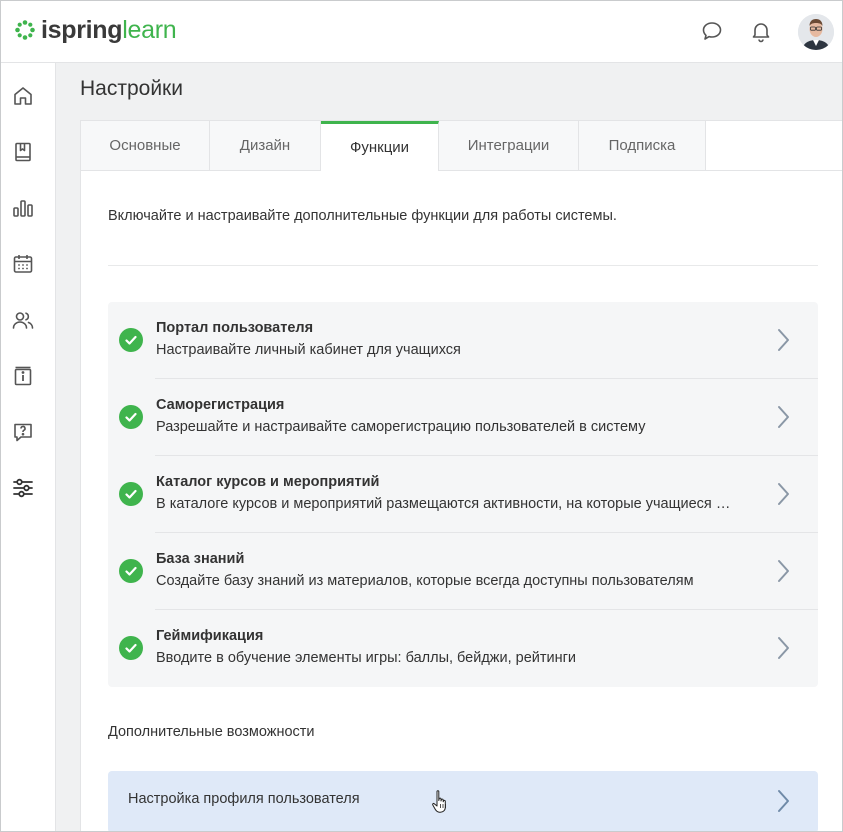 Image resolution: width=843 pixels, height=832 pixels. I want to click on feature-title: Каталог курсов и мероприятий, so click(268, 482).